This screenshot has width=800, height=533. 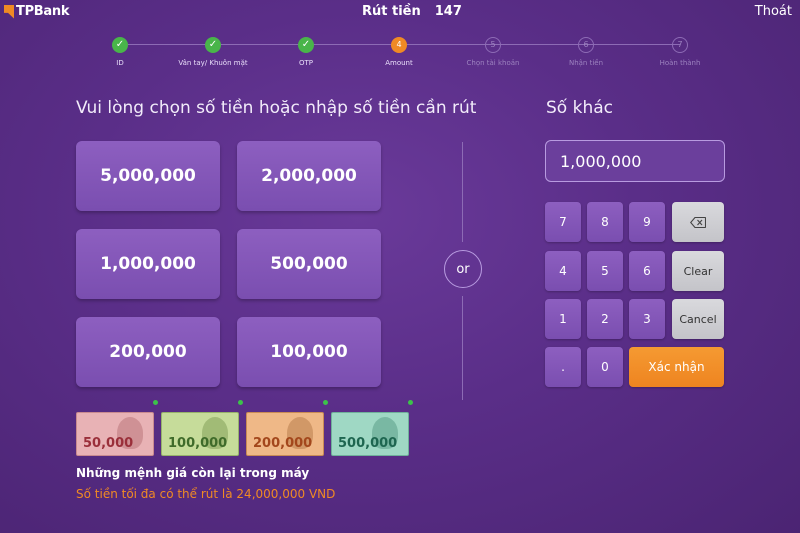 I want to click on key-4: 4, so click(x=563, y=271).